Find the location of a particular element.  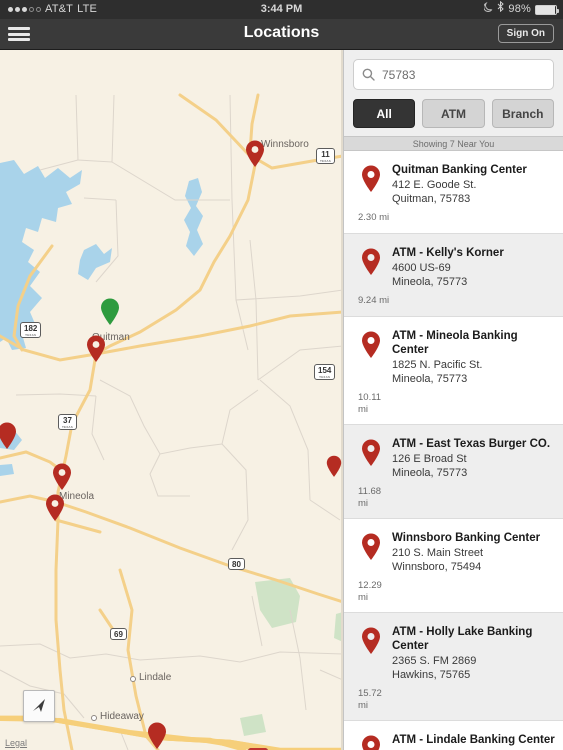

search-input is located at coordinates (463, 74).